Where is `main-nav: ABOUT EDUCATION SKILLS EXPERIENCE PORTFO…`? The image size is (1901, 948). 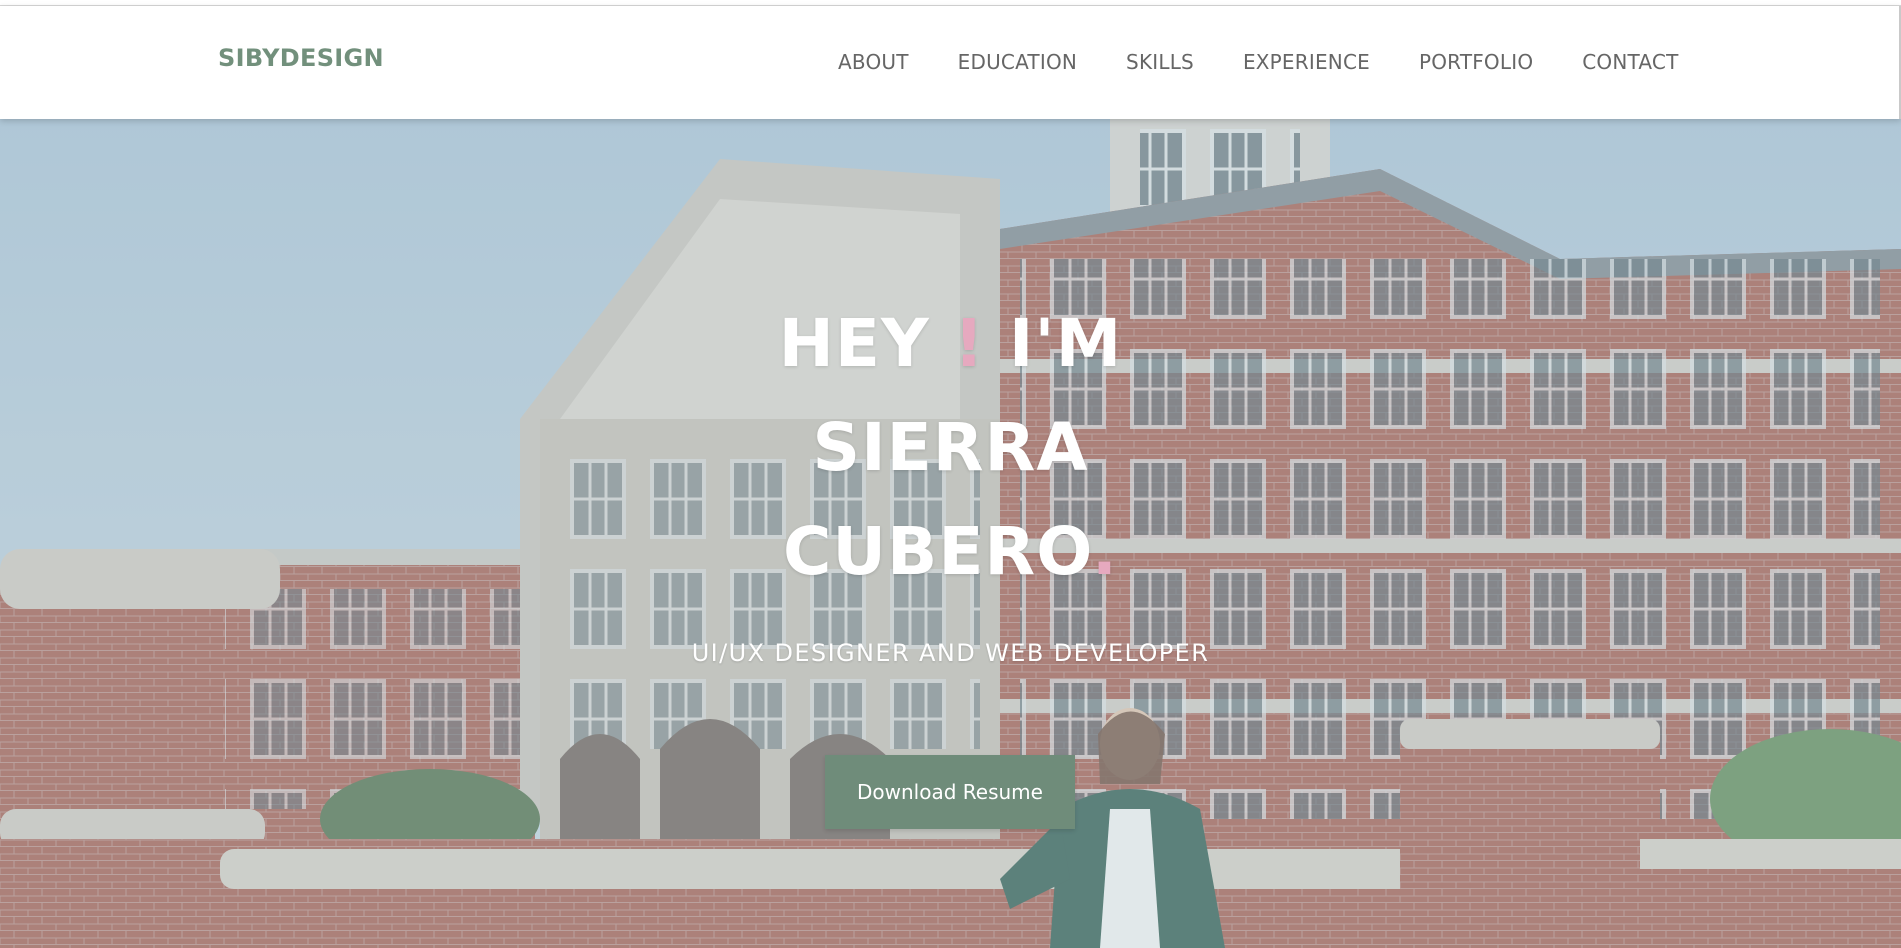
main-nav: ABOUT EDUCATION SKILLS EXPERIENCE PORTFO… is located at coordinates (1258, 62).